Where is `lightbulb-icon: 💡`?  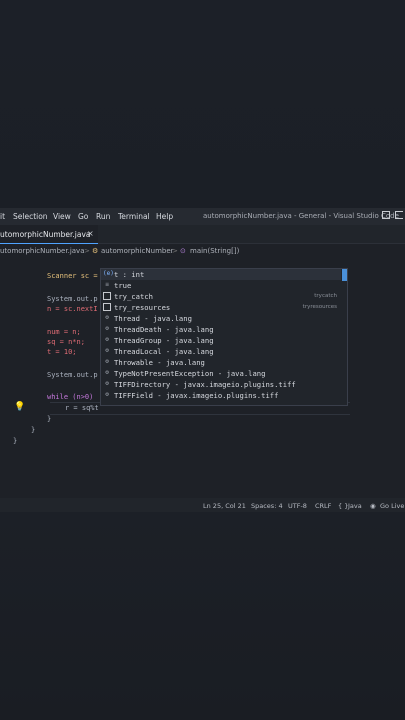 lightbulb-icon: 💡 is located at coordinates (19, 407).